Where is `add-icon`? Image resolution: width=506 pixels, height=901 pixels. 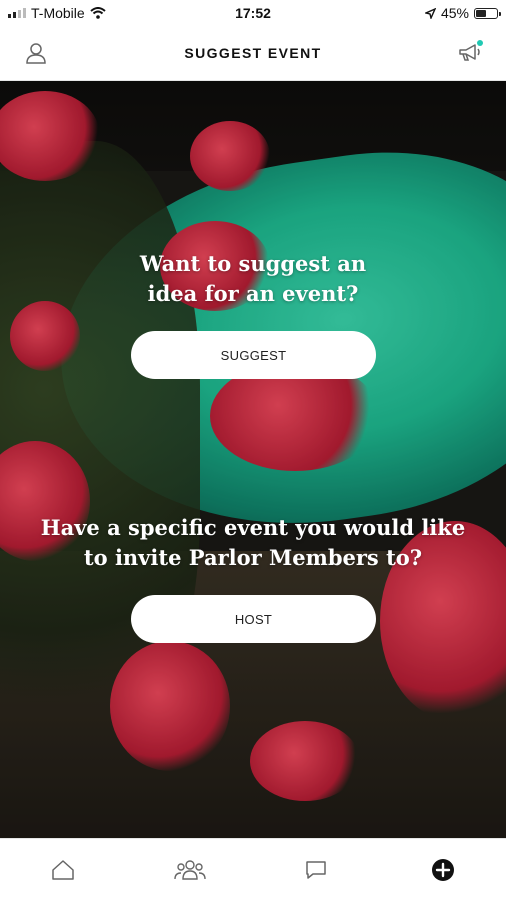 add-icon is located at coordinates (443, 870).